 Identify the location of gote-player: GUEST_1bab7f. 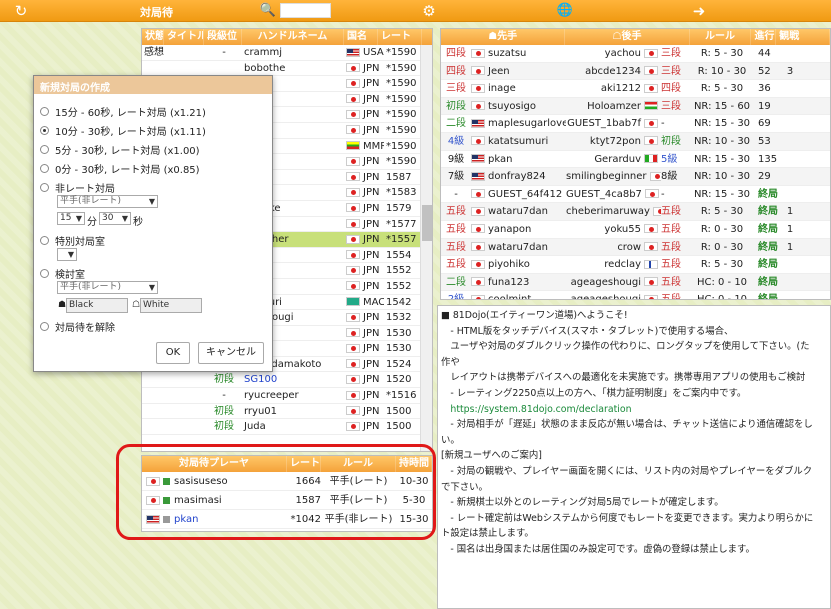
(613, 123).